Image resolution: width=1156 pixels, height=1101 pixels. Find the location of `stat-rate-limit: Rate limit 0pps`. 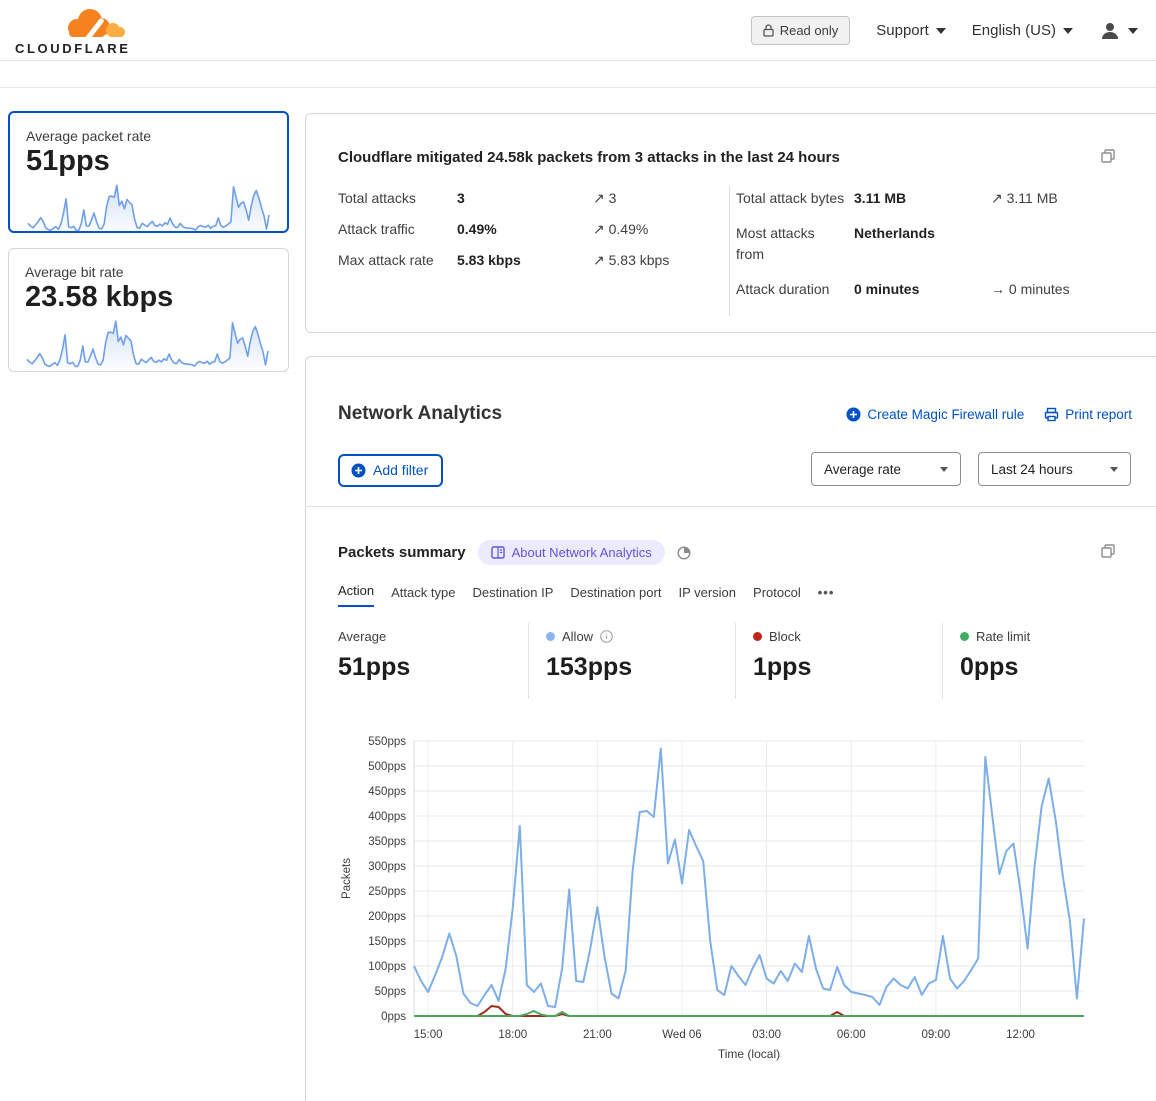

stat-rate-limit: Rate limit 0pps is located at coordinates (1045, 661).